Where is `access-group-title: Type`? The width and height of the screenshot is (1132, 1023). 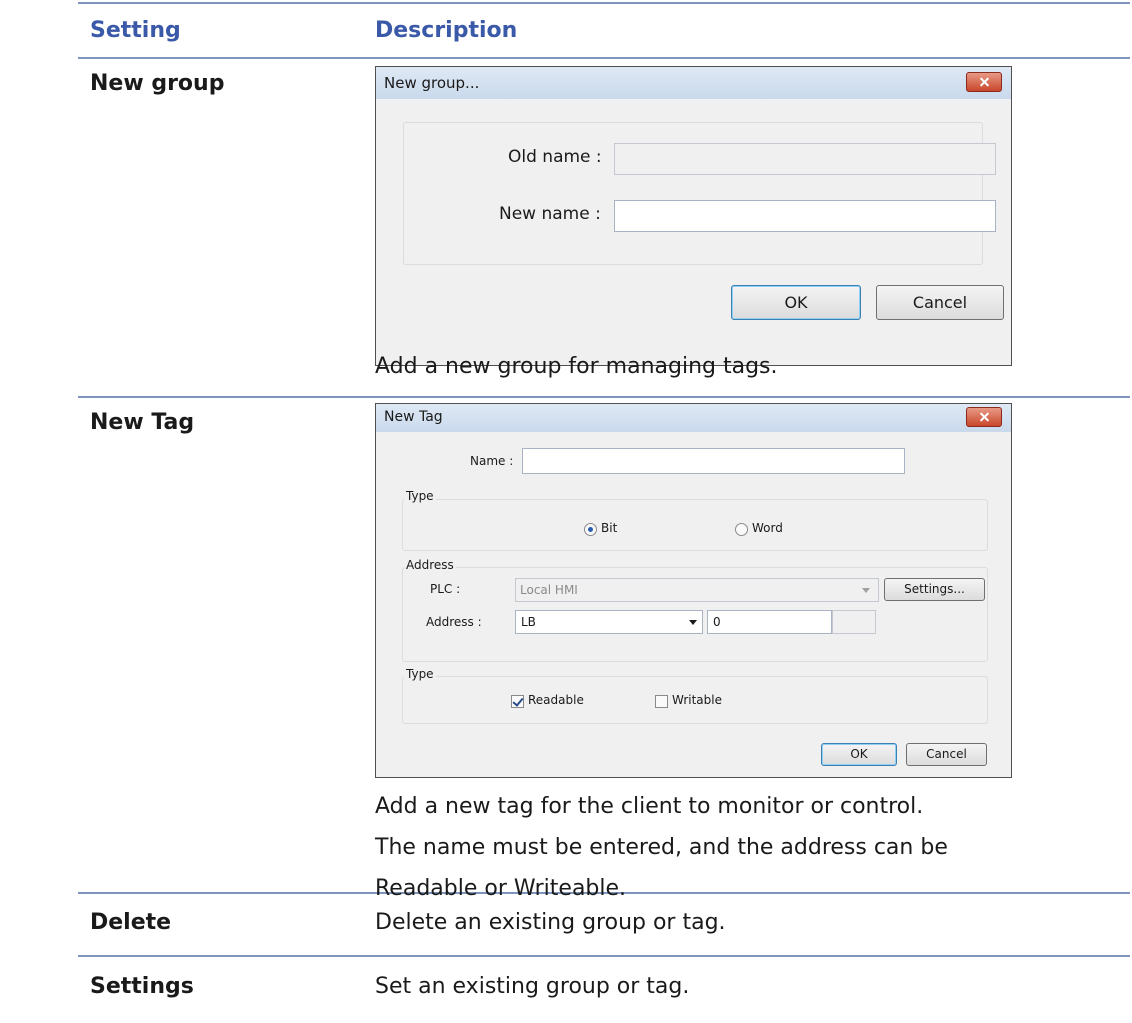
access-group-title: Type is located at coordinates (420, 674).